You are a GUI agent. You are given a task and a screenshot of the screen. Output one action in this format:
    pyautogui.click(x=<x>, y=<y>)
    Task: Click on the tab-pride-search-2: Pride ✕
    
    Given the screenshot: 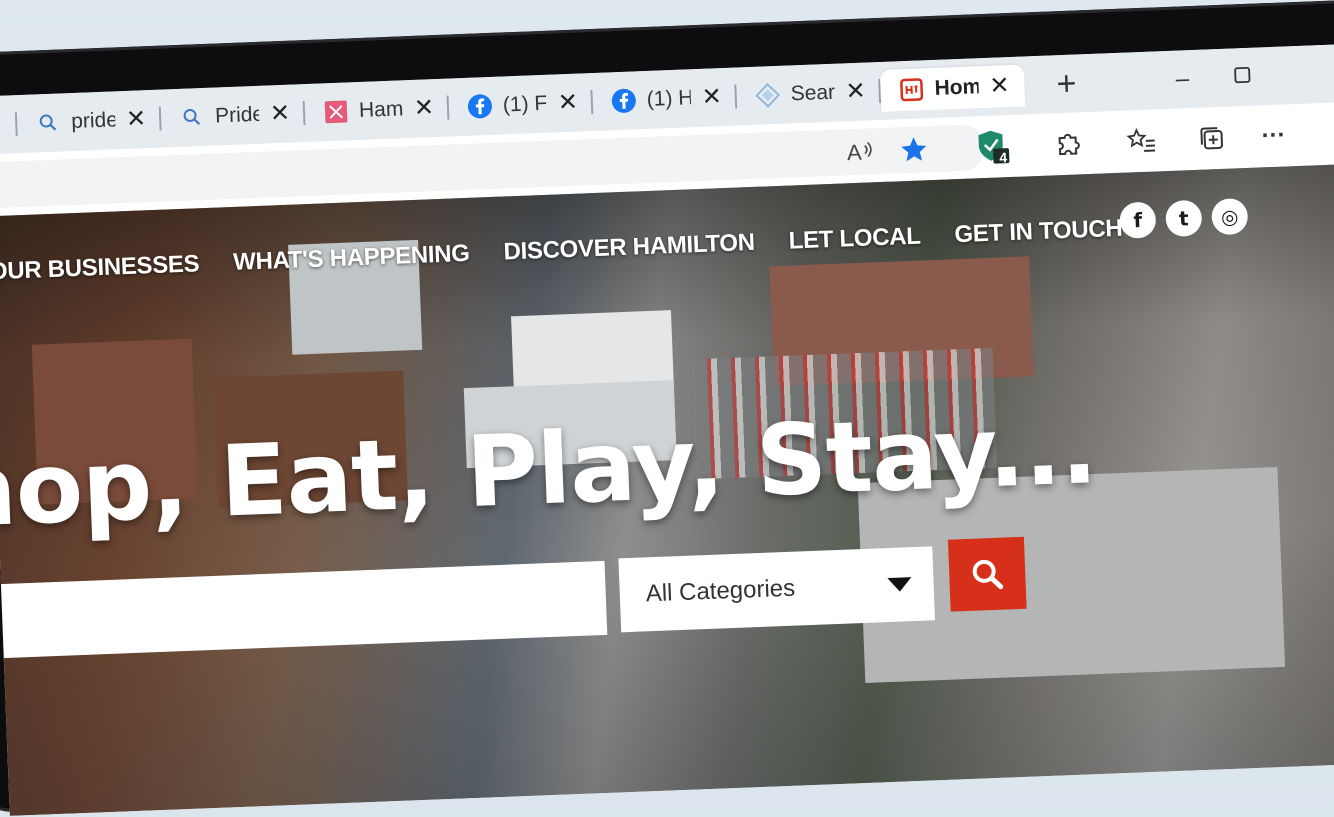 What is the action you would take?
    pyautogui.click(x=233, y=115)
    